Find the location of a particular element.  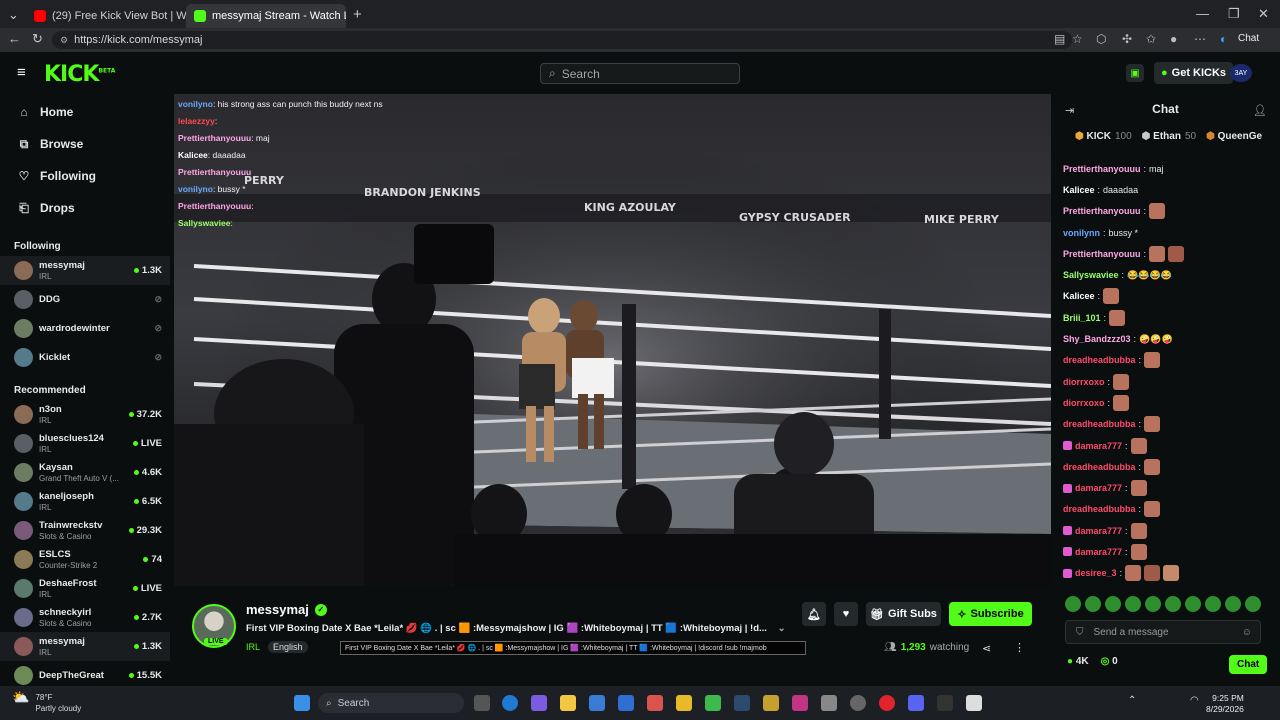

back-icon: ← is located at coordinates (14, 38).